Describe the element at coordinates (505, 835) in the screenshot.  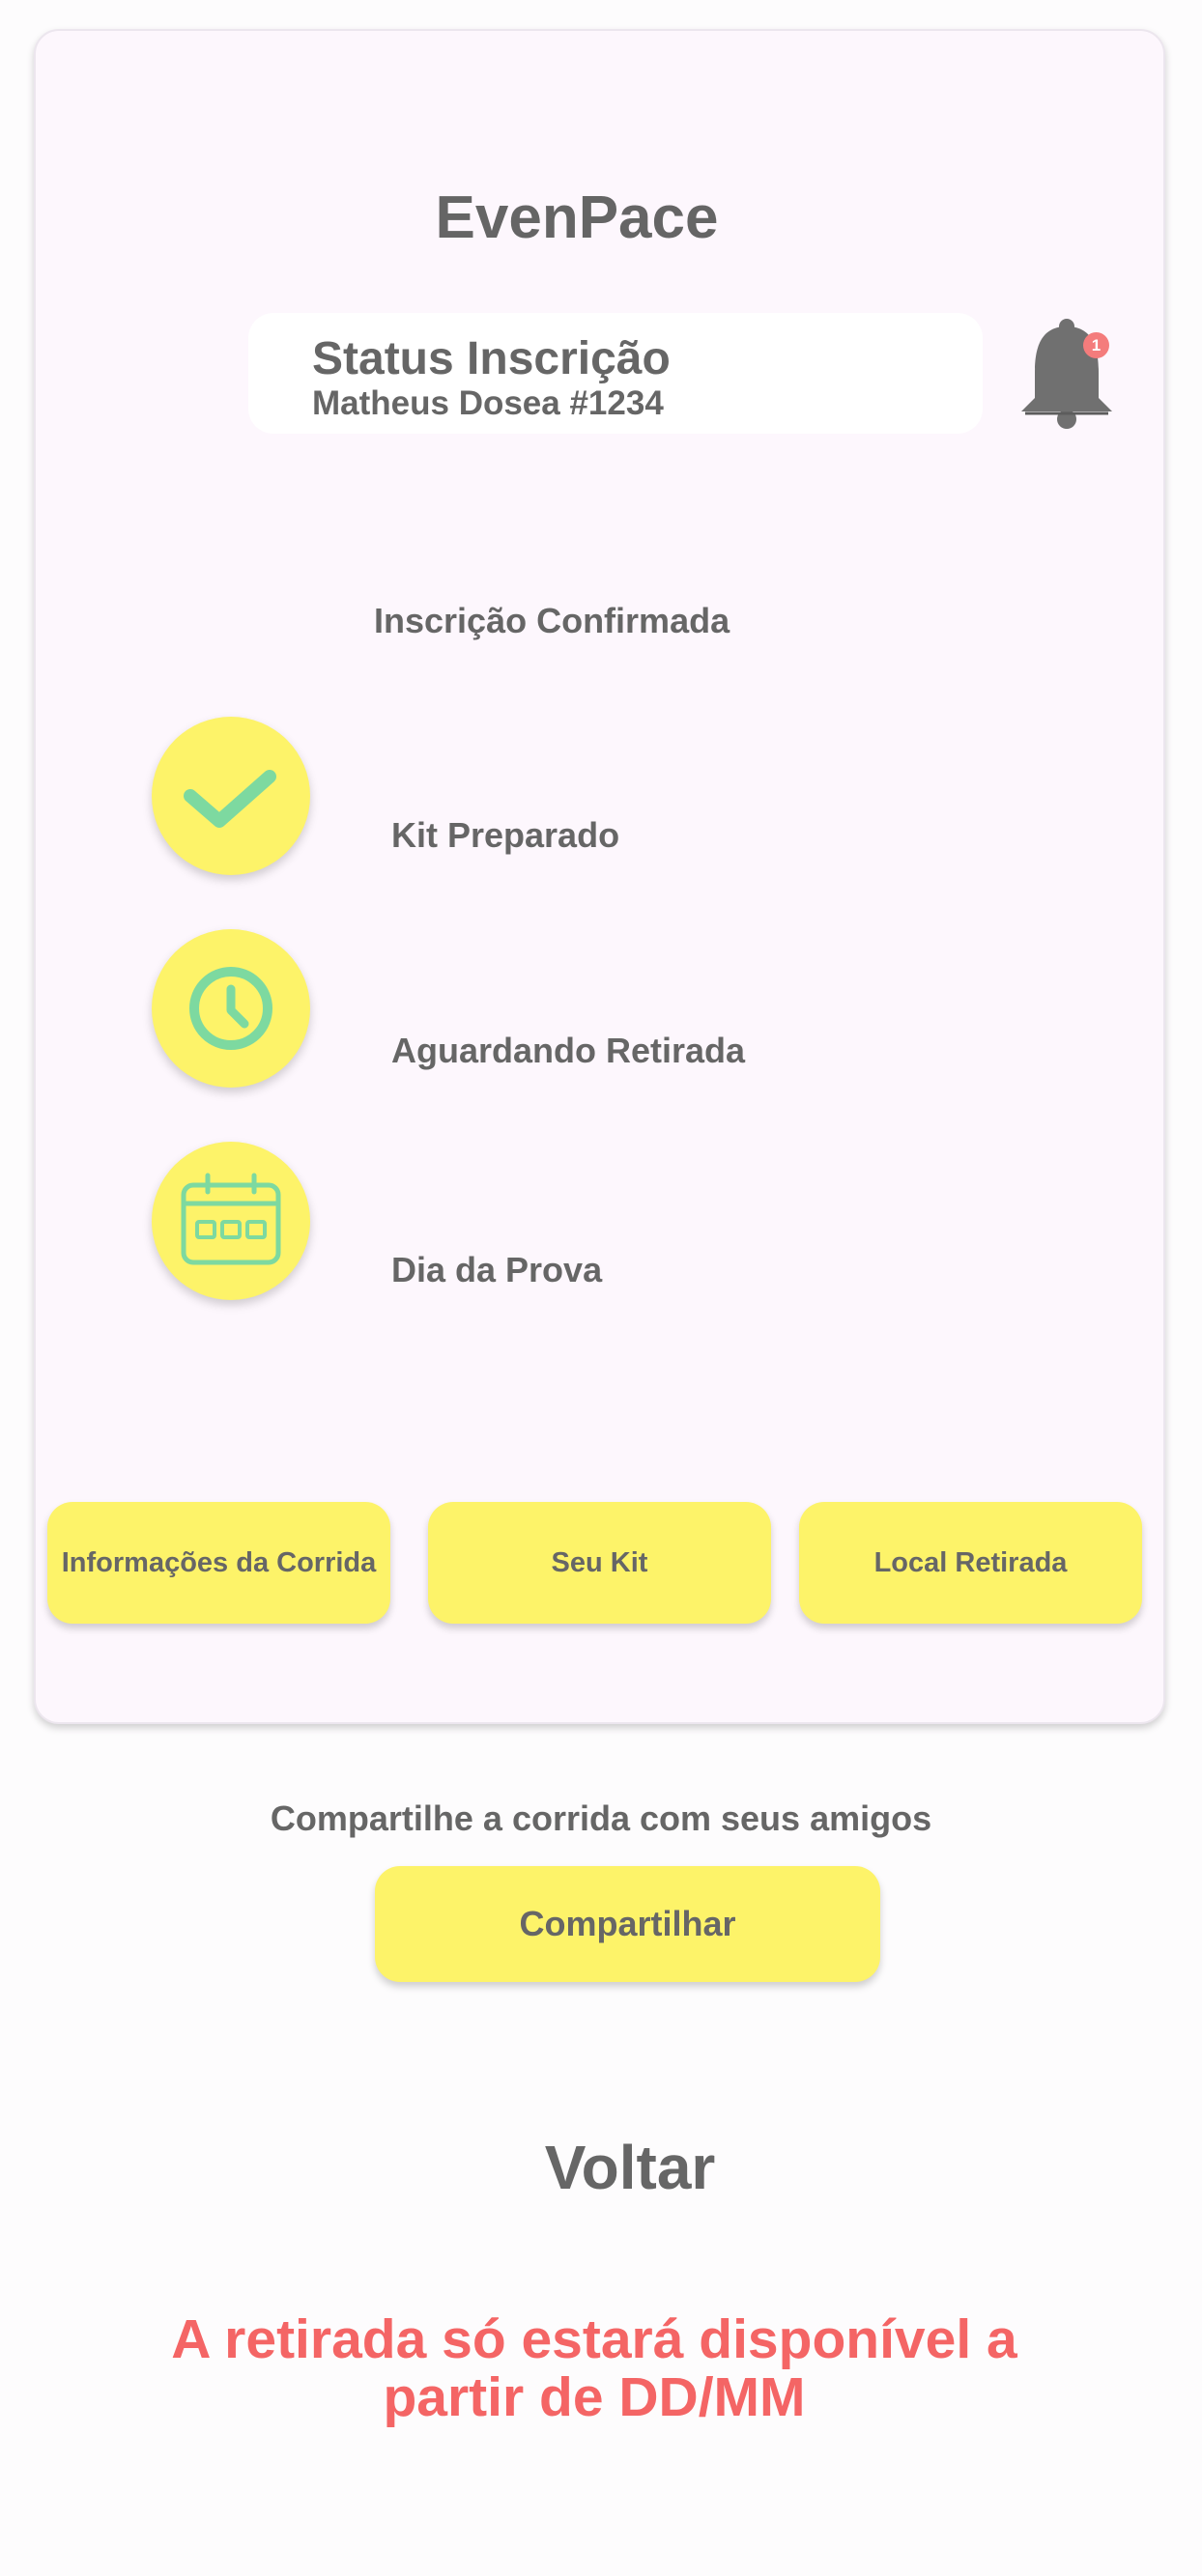
I see `kit-prepared-label: Kit Preparado` at that location.